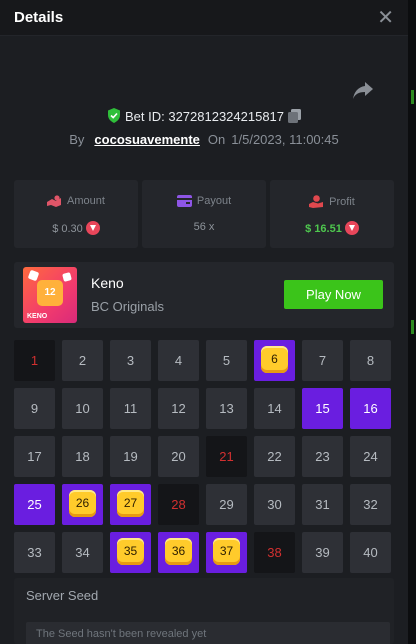 The height and width of the screenshot is (644, 416). What do you see at coordinates (34, 408) in the screenshot?
I see `keno-cell-9: 9` at bounding box center [34, 408].